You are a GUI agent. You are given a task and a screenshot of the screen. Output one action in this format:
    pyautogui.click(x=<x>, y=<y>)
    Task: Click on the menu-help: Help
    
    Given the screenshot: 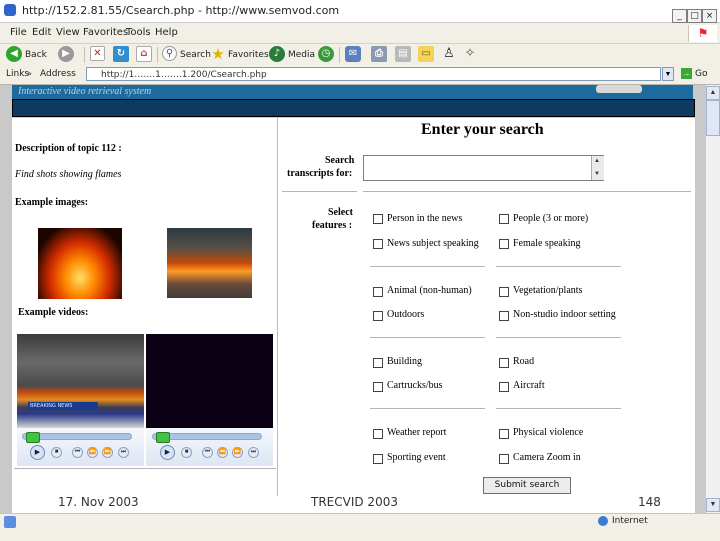 What is the action you would take?
    pyautogui.click(x=166, y=32)
    